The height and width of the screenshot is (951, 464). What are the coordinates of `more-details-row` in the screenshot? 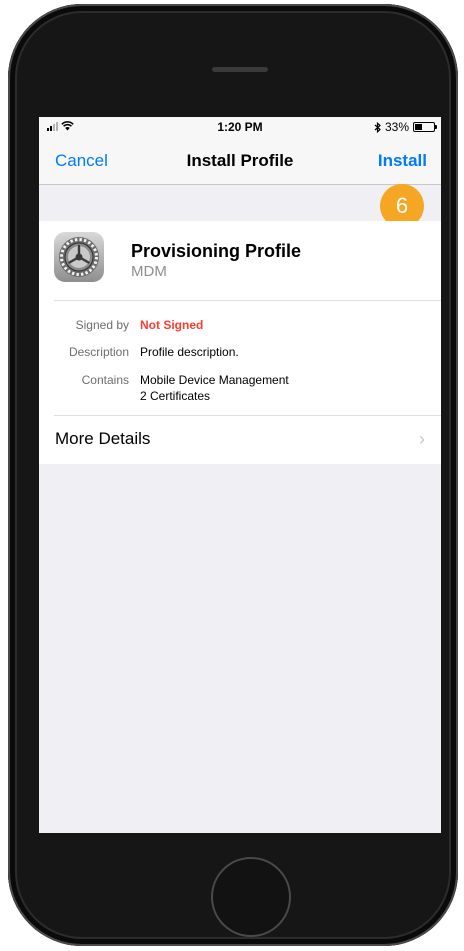 It's located at (240, 439).